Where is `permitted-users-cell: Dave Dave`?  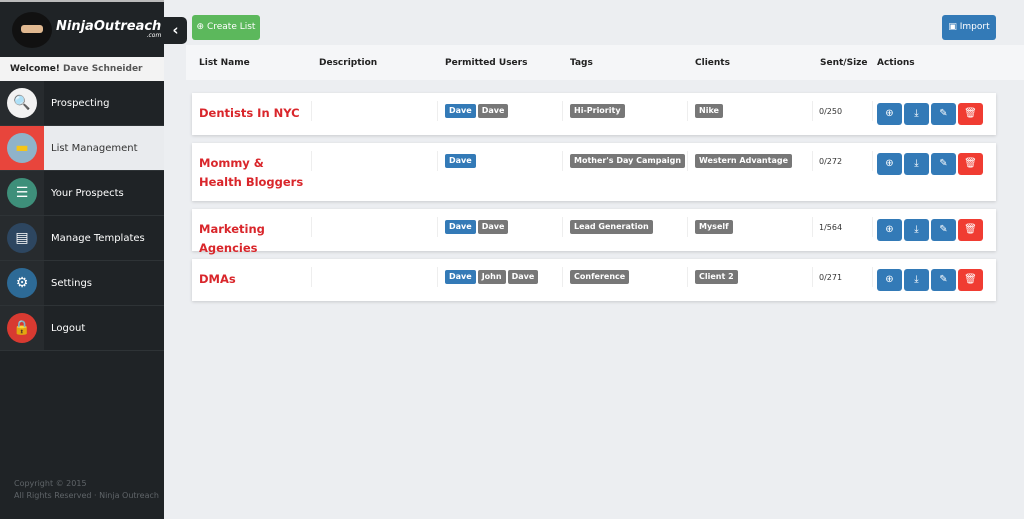
permitted-users-cell: Dave Dave is located at coordinates (477, 111).